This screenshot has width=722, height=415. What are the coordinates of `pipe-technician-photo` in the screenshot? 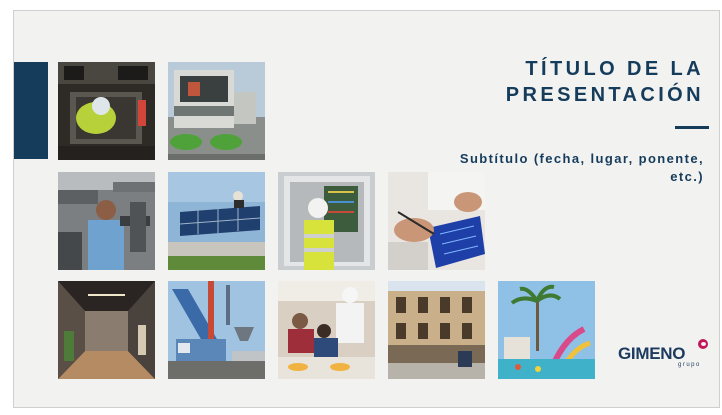 It's located at (106, 221).